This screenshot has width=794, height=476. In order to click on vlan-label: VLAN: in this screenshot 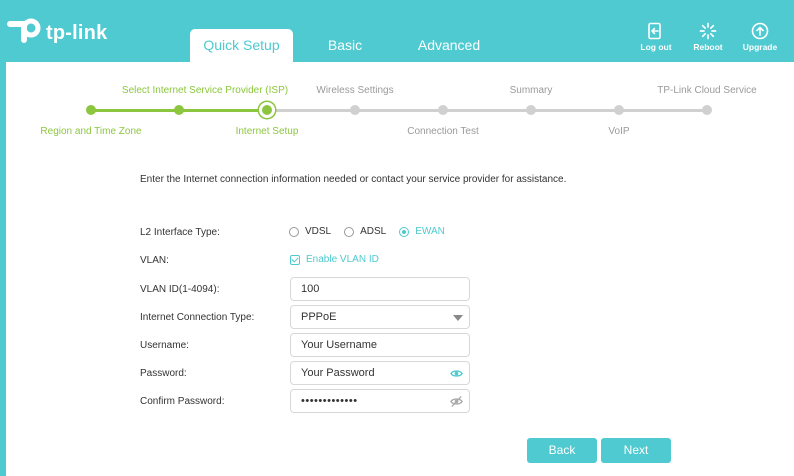, I will do `click(154, 260)`.